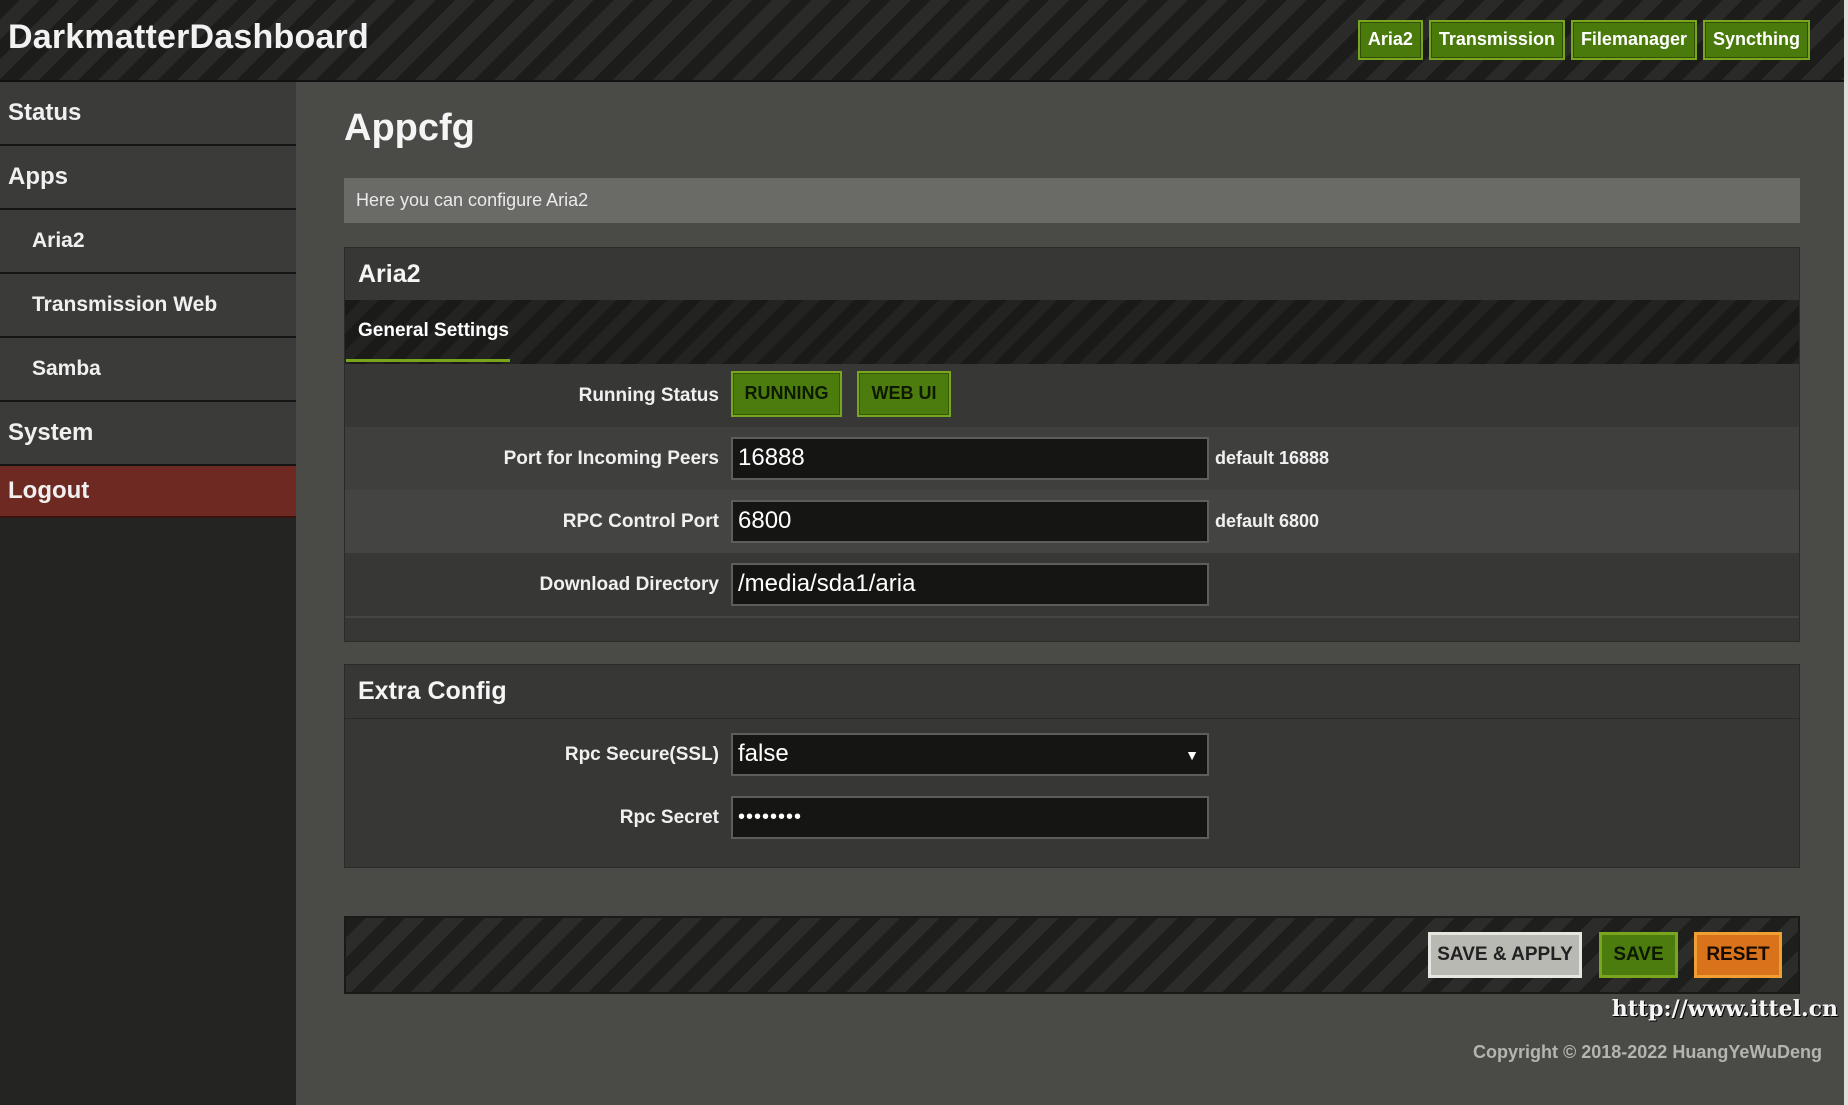 The width and height of the screenshot is (1848, 1105). Describe the element at coordinates (904, 394) in the screenshot. I see `web-ui-button: WEB UI` at that location.